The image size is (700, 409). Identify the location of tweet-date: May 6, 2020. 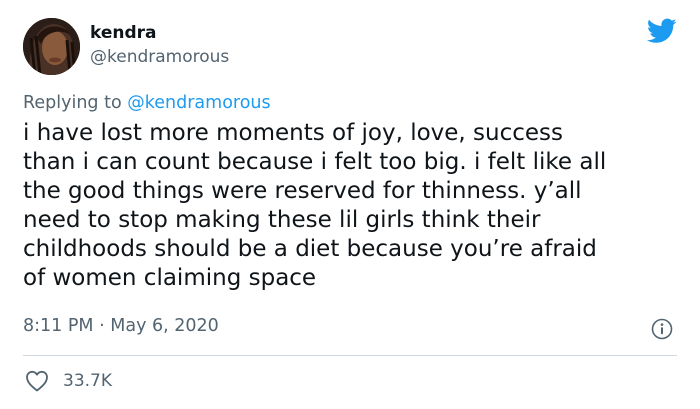
(164, 326).